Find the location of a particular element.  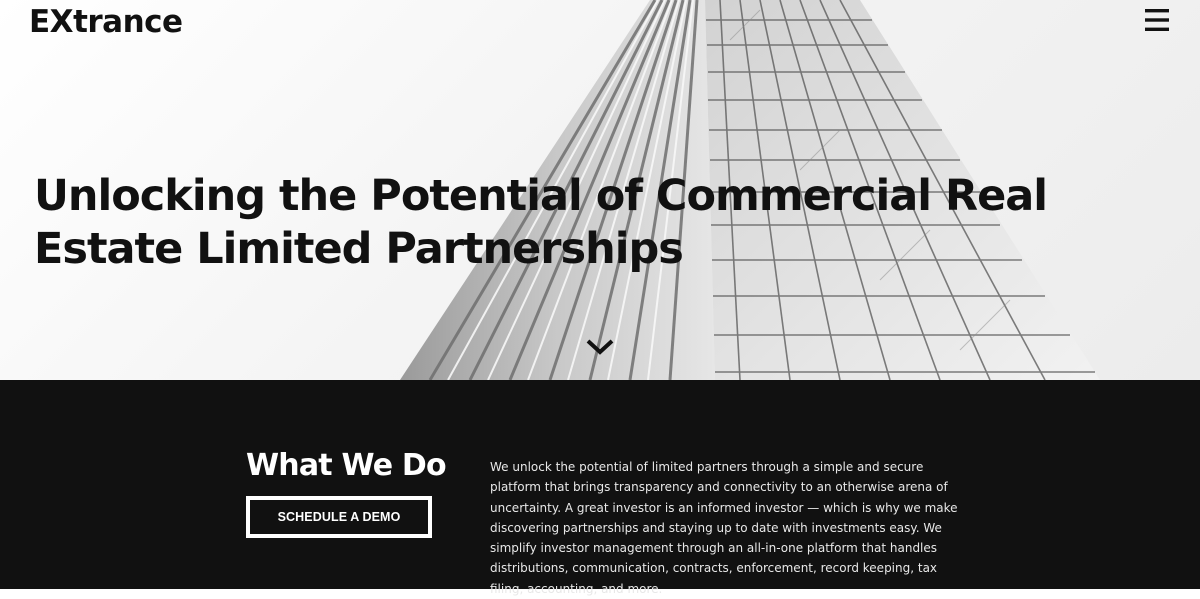

chevron-down-icon is located at coordinates (600, 347).